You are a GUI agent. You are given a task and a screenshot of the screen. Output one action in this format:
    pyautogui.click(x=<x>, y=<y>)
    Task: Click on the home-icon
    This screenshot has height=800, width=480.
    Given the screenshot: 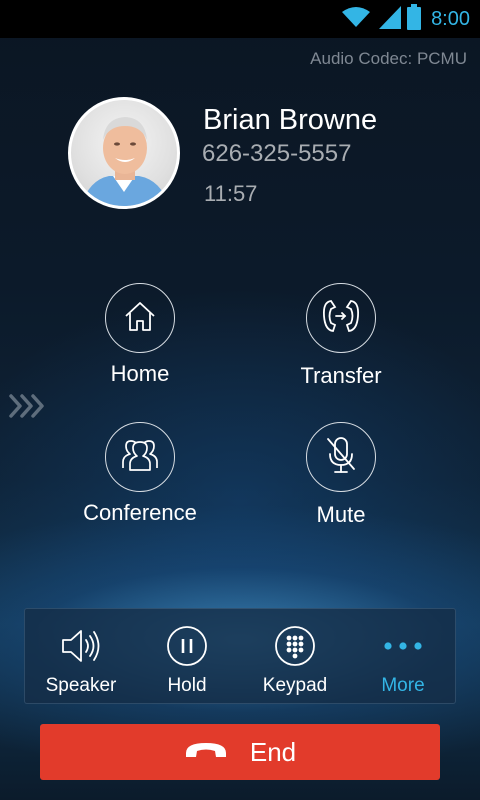 What is the action you would take?
    pyautogui.click(x=140, y=318)
    